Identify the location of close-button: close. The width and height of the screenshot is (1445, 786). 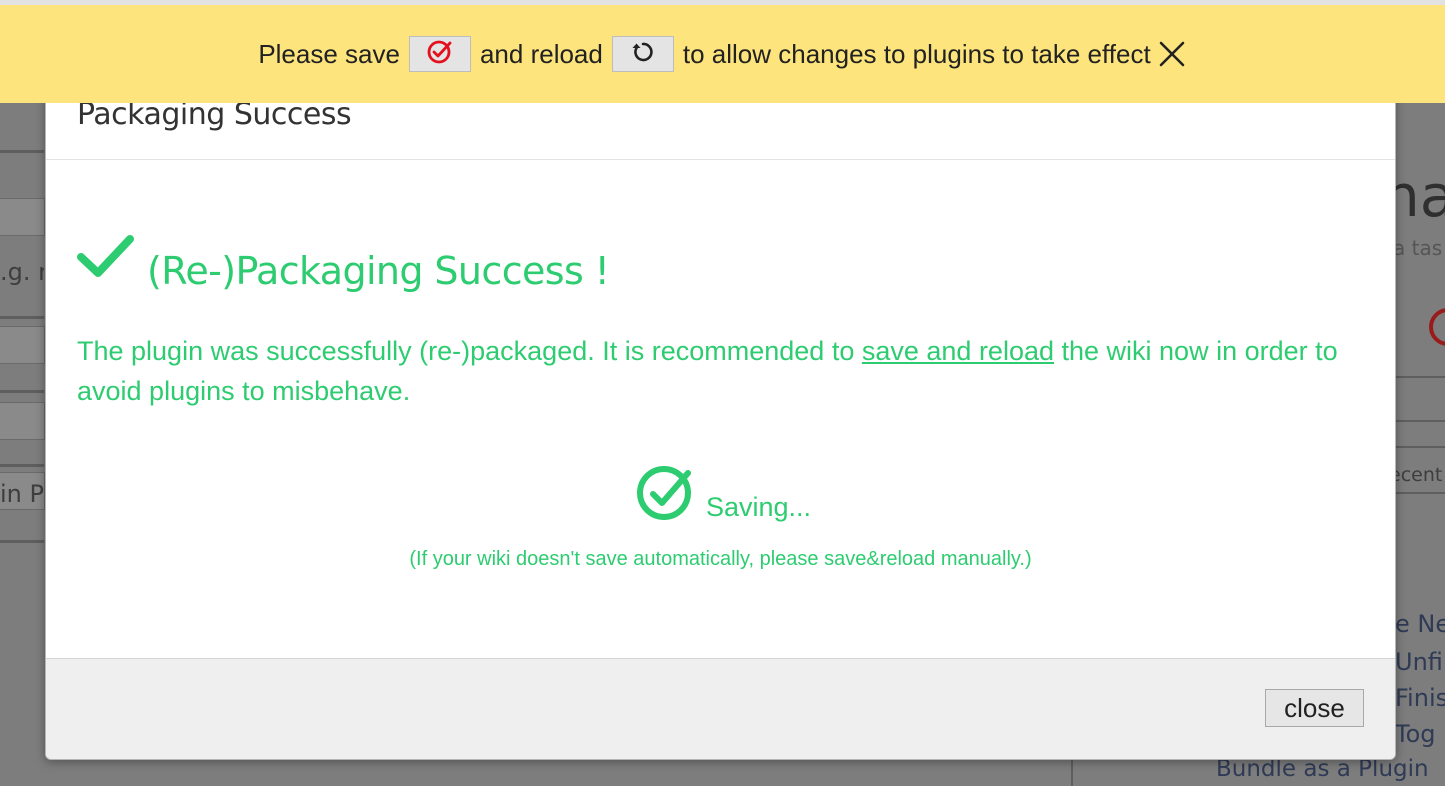
(1314, 708).